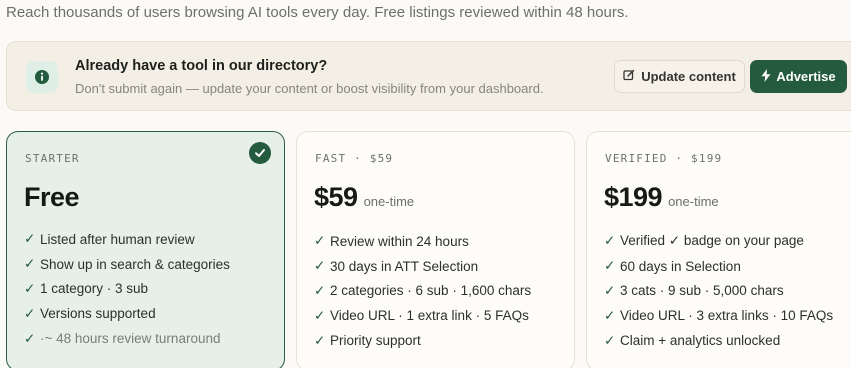 The width and height of the screenshot is (851, 368). I want to click on feature-item: ✓ 1 category · 3 sub, so click(86, 288).